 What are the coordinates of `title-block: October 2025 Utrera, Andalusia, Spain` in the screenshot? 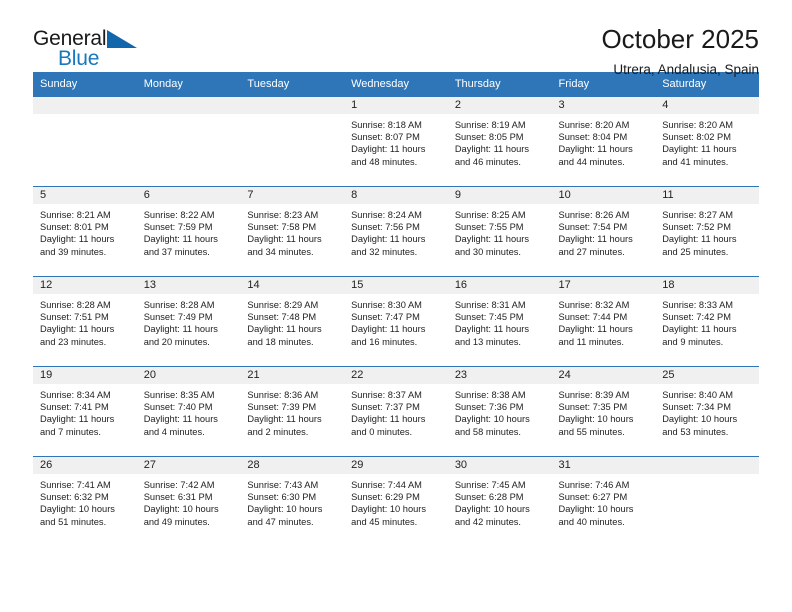 It's located at (680, 51).